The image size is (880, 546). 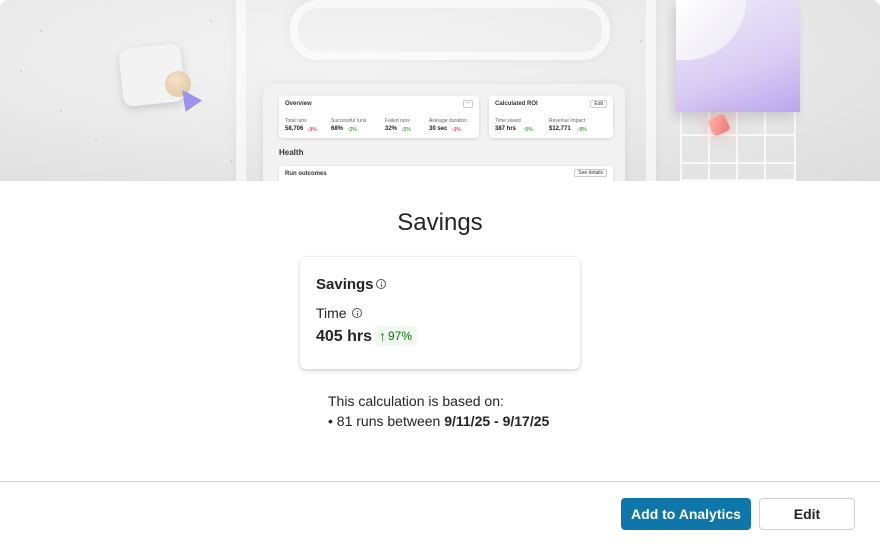 What do you see at coordinates (397, 121) in the screenshot?
I see `metric-label: Failed runs` at bounding box center [397, 121].